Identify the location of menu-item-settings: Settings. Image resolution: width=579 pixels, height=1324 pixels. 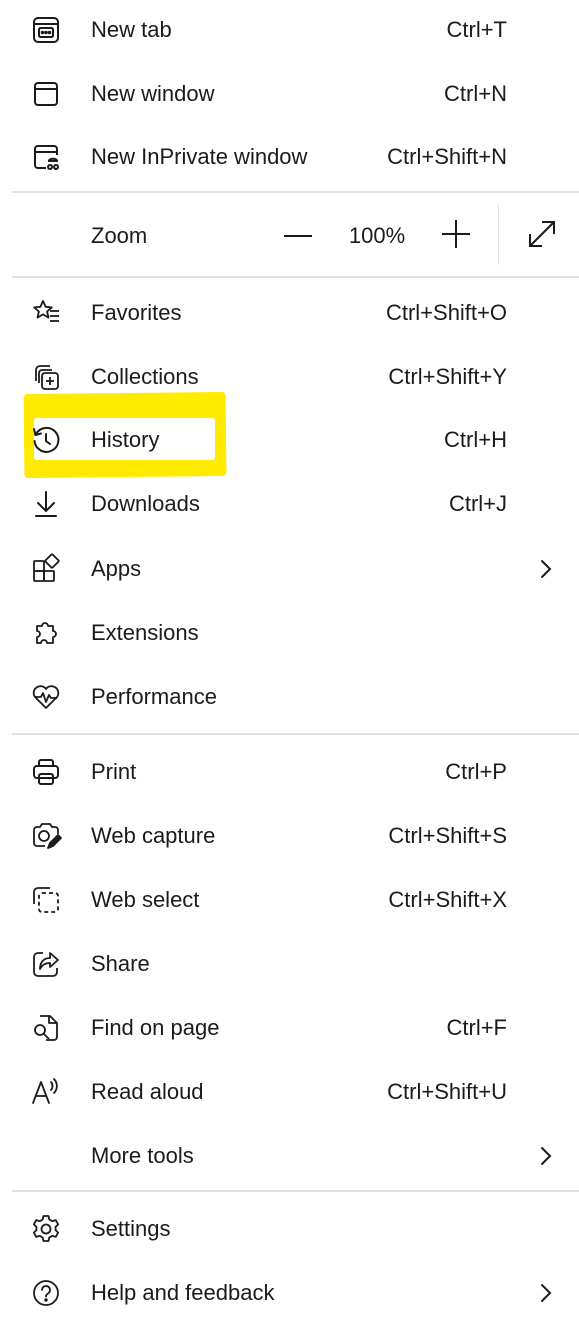
(289, 1229).